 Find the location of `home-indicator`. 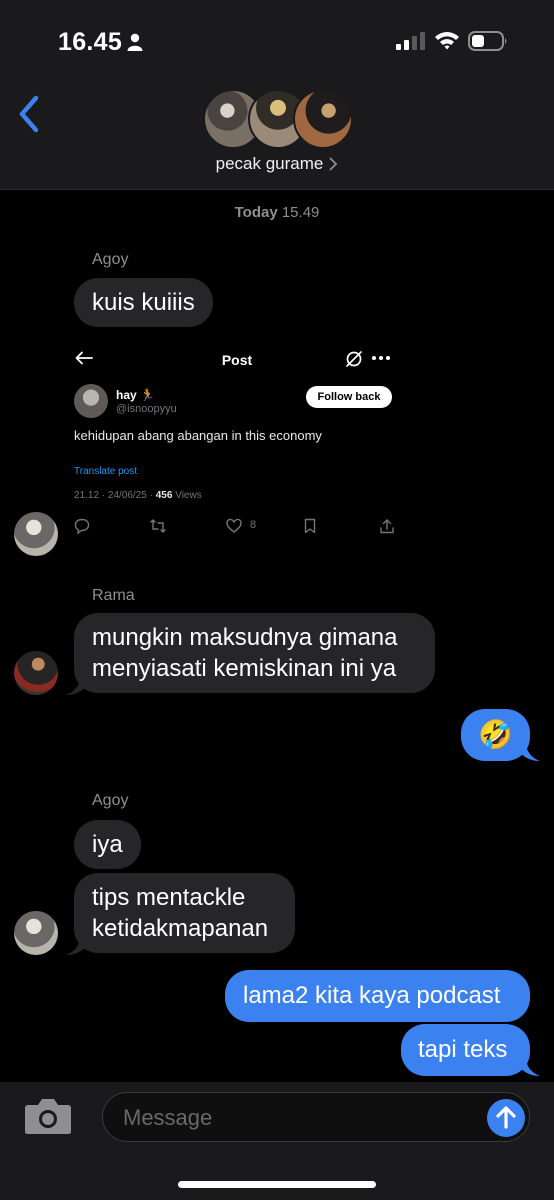

home-indicator is located at coordinates (277, 1184).